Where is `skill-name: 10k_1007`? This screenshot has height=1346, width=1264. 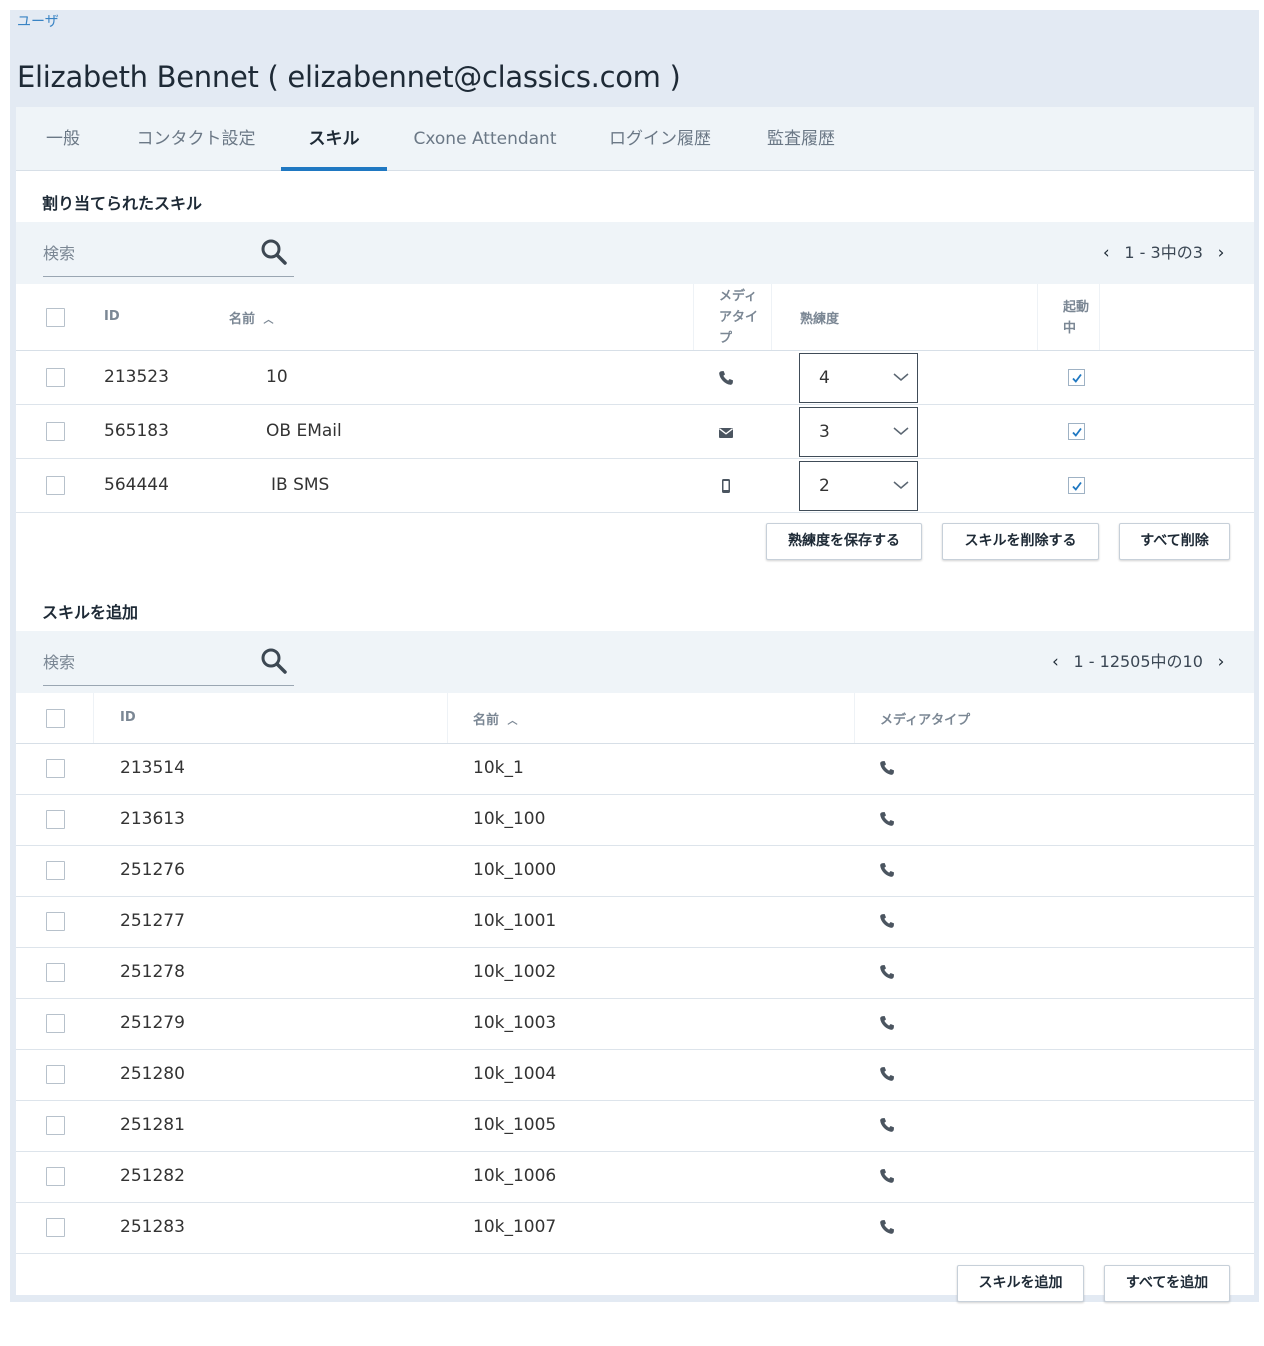
skill-name: 10k_1007 is located at coordinates (515, 1227).